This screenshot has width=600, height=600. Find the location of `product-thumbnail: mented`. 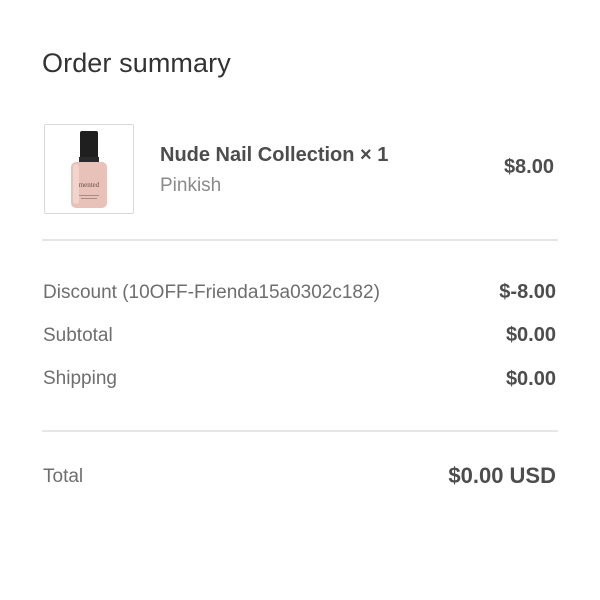

product-thumbnail: mented is located at coordinates (89, 169).